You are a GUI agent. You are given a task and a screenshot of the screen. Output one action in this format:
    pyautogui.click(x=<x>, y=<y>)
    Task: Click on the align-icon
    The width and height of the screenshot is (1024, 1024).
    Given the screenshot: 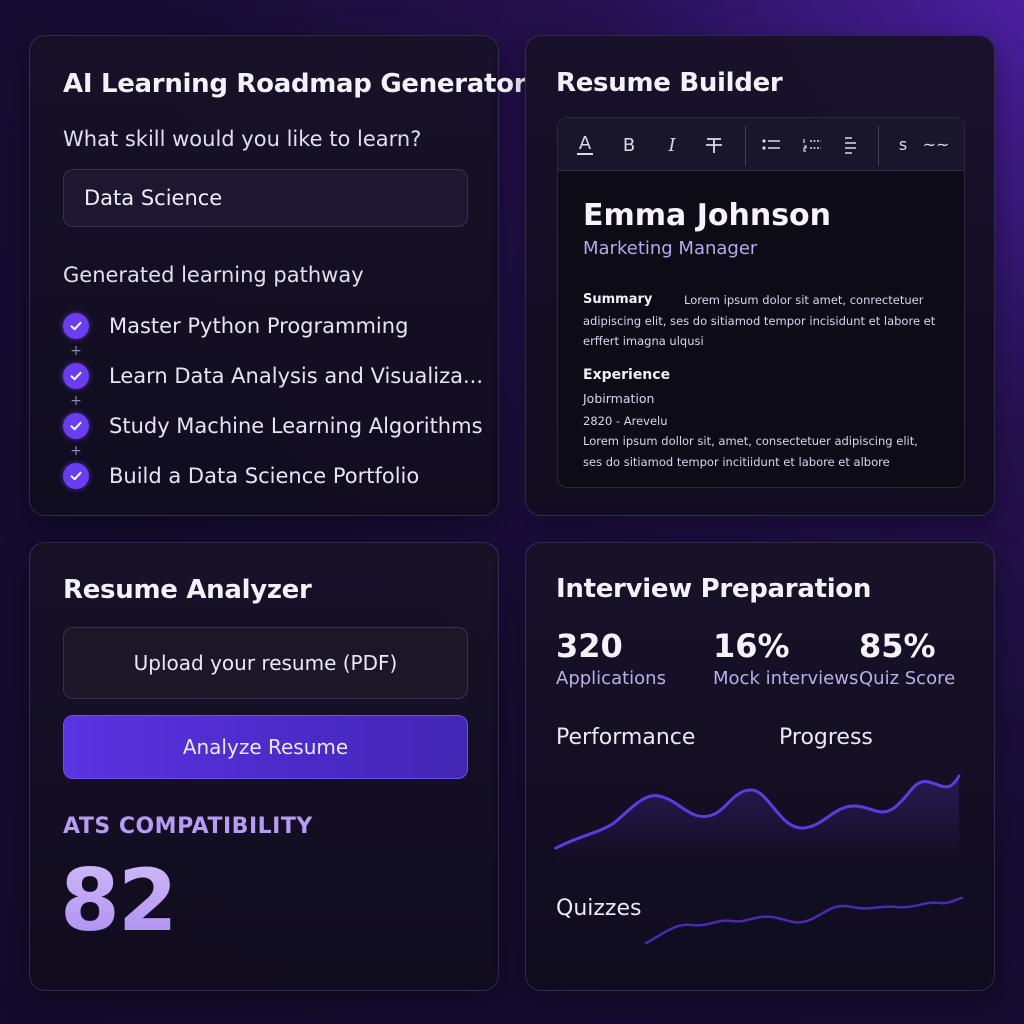 What is the action you would take?
    pyautogui.click(x=851, y=144)
    